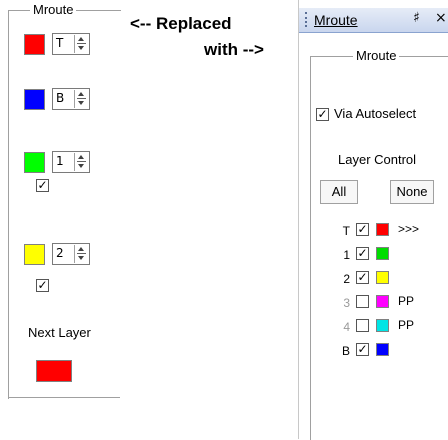 This screenshot has width=448, height=440. Describe the element at coordinates (382, 349) in the screenshot. I see `layer-color-swatch-B` at that location.